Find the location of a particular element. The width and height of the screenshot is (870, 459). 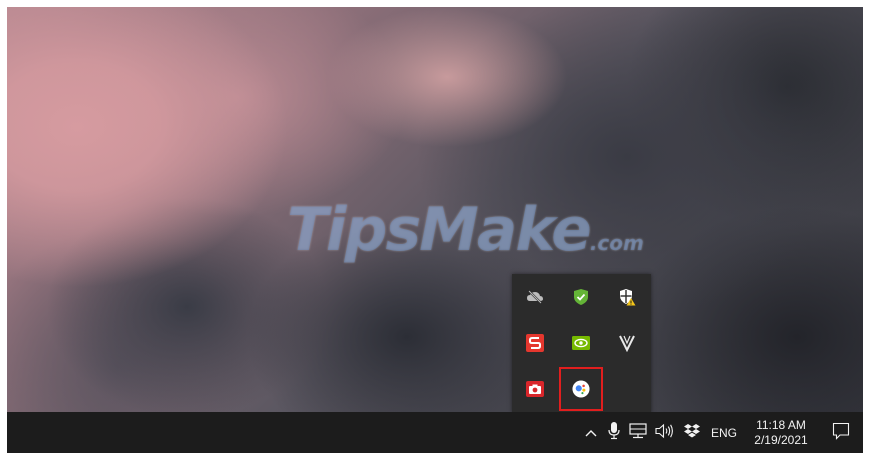

microphone-button is located at coordinates (614, 432).